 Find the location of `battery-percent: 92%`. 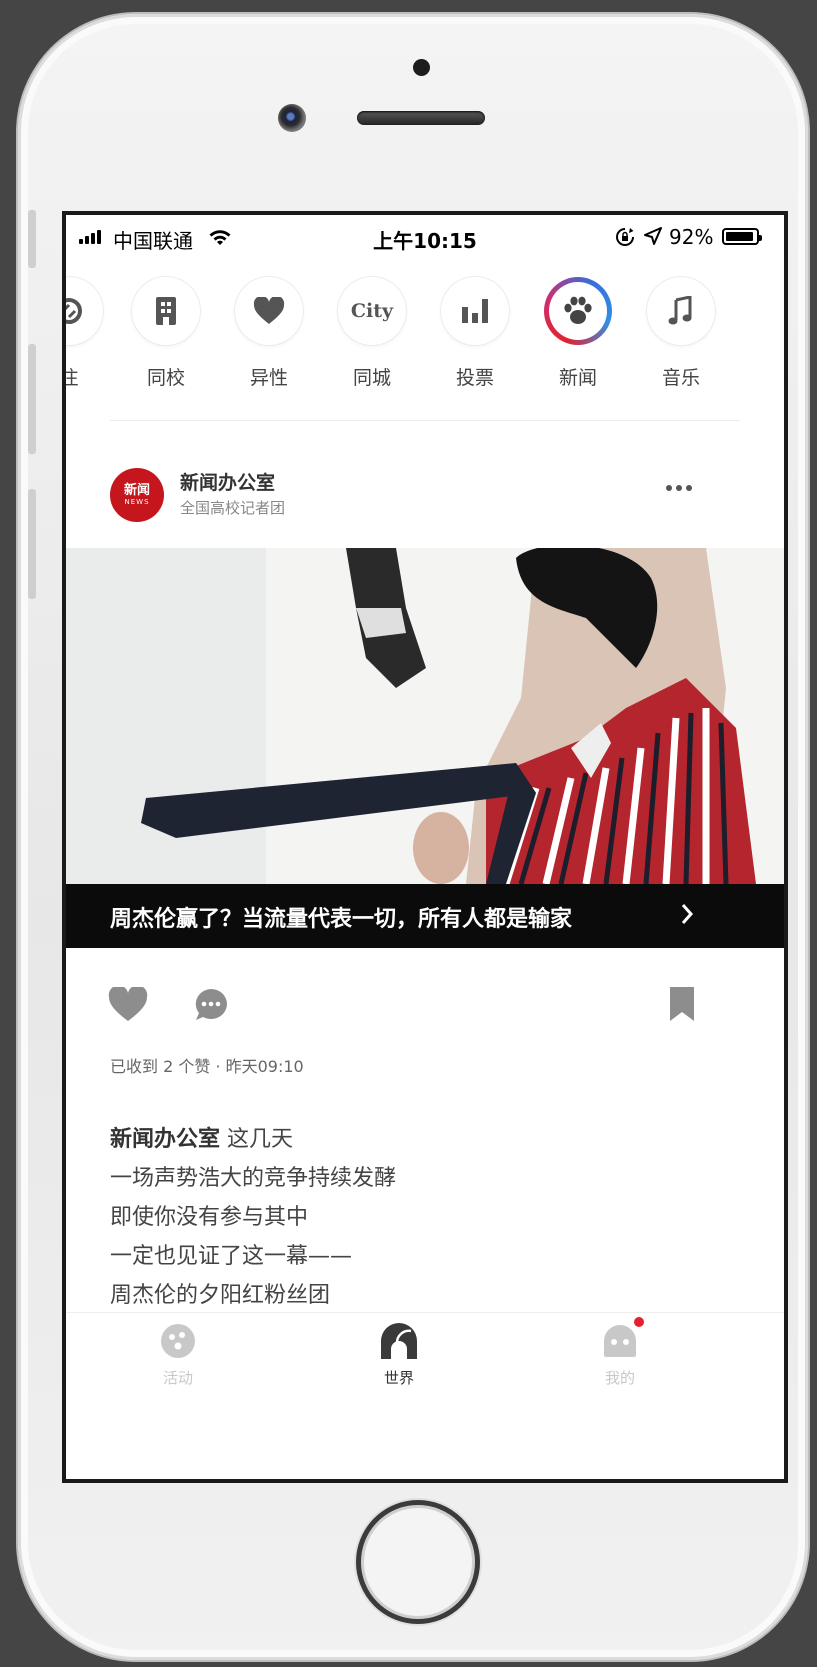

battery-percent: 92% is located at coordinates (691, 237).